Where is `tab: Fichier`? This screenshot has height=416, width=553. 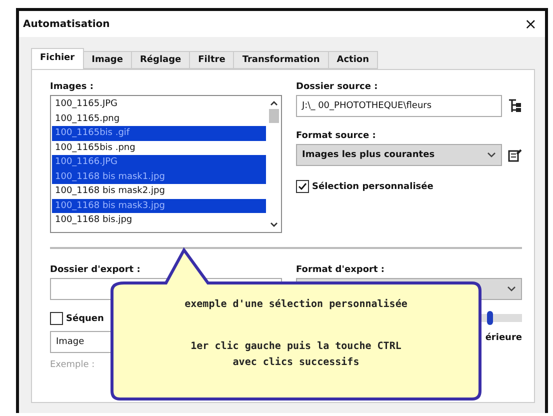
tab: Fichier is located at coordinates (57, 58).